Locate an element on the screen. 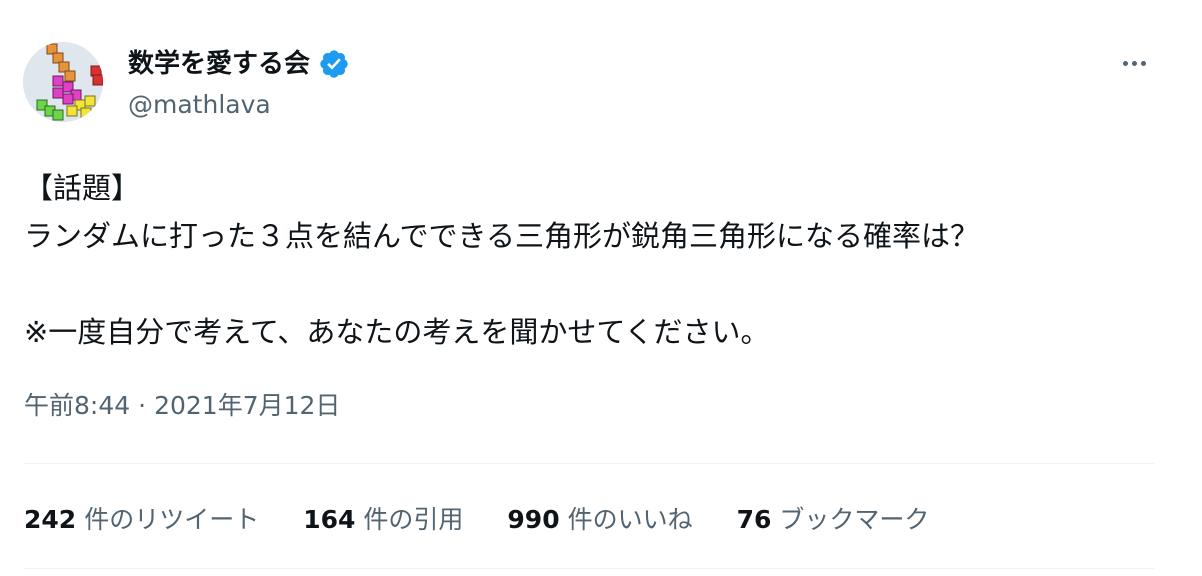 The width and height of the screenshot is (1202, 576). tweet-date: 2021年7月12日 is located at coordinates (247, 405).